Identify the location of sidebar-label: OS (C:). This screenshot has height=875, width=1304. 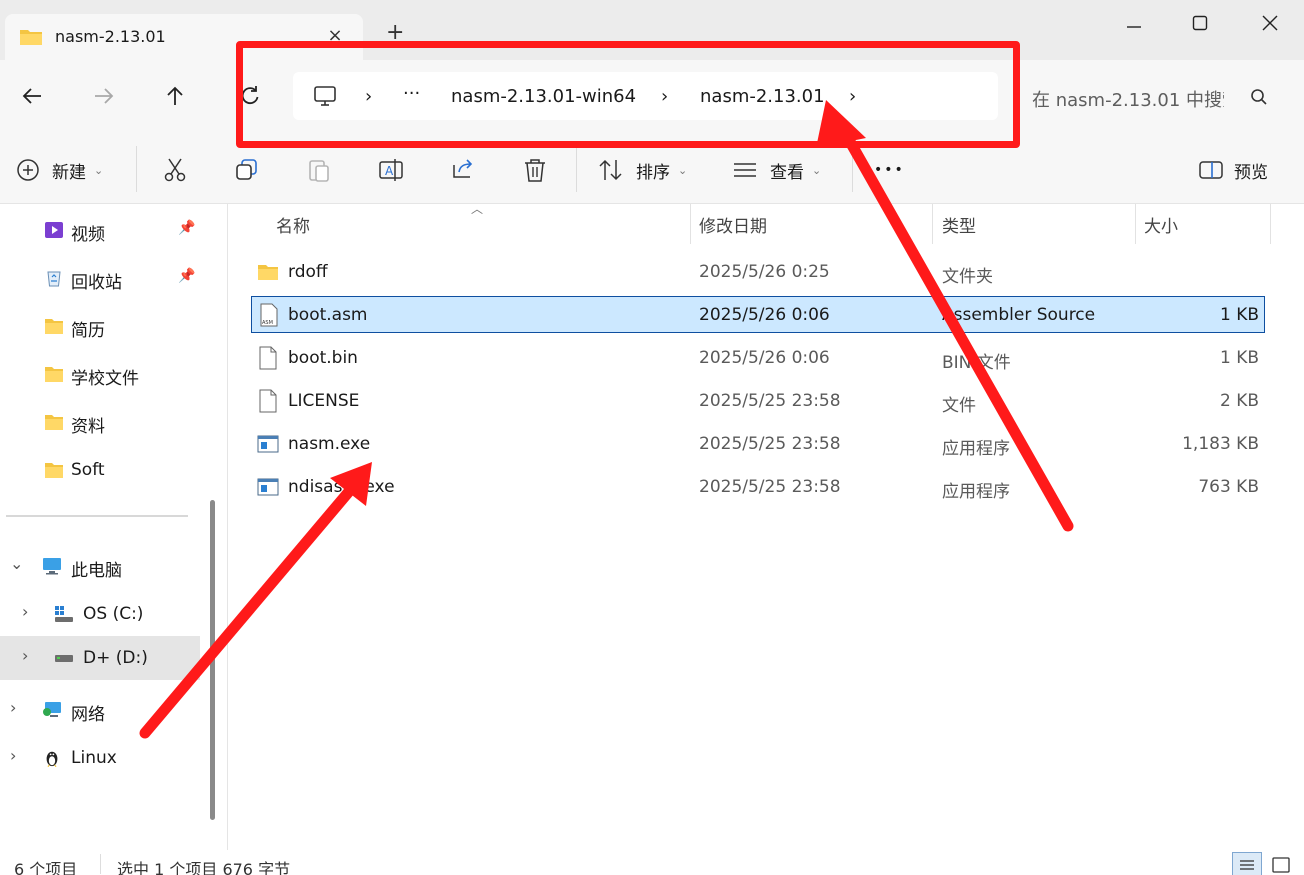
(113, 614).